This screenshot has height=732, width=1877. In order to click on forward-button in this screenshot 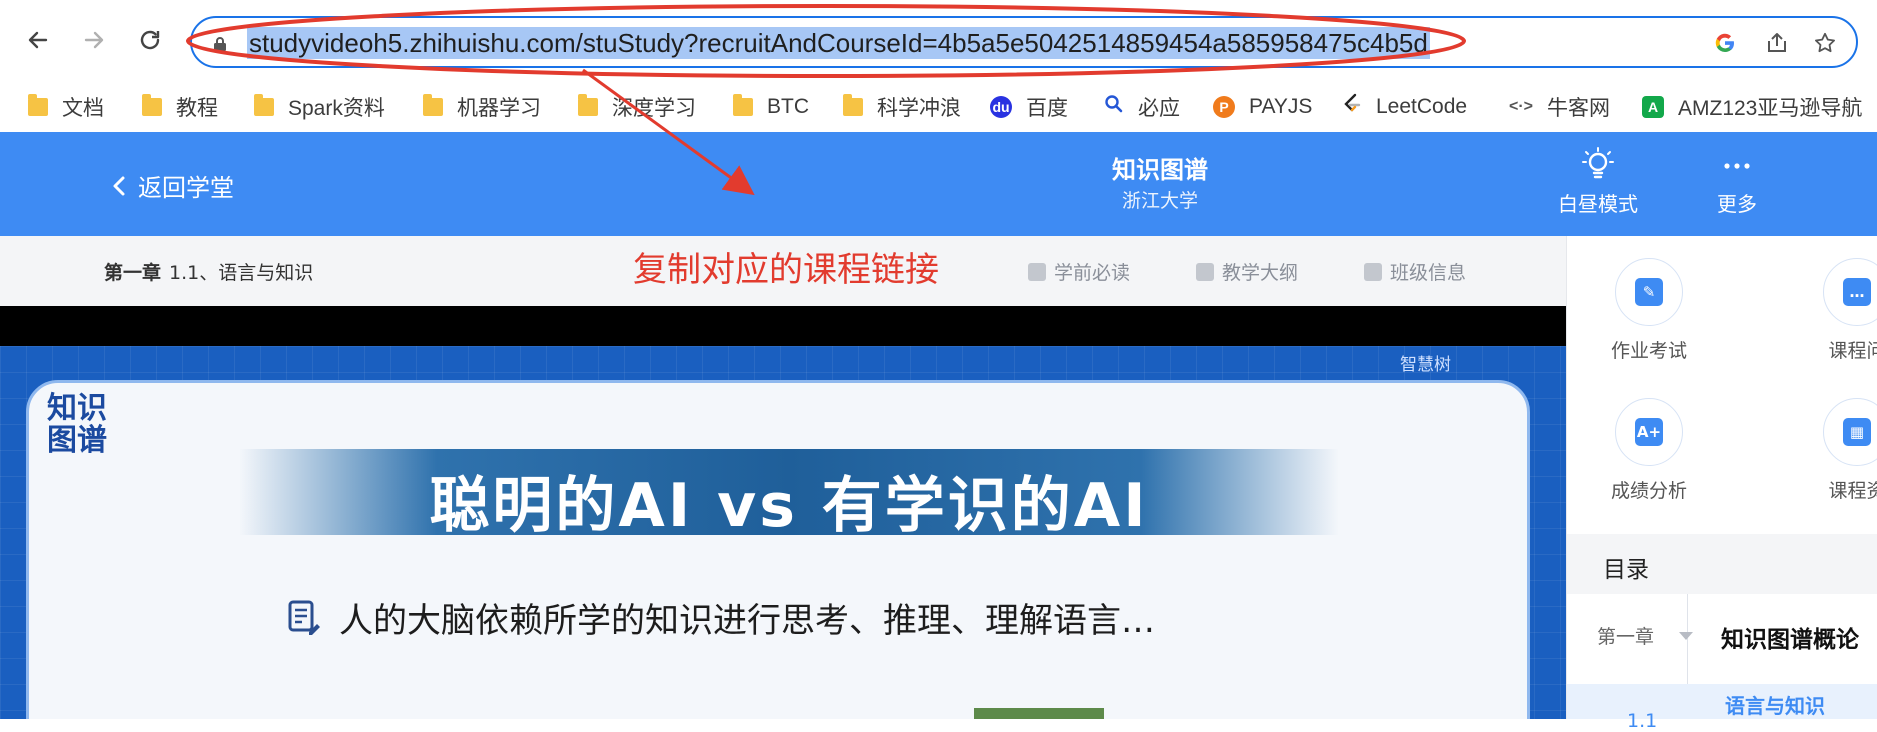, I will do `click(94, 40)`.